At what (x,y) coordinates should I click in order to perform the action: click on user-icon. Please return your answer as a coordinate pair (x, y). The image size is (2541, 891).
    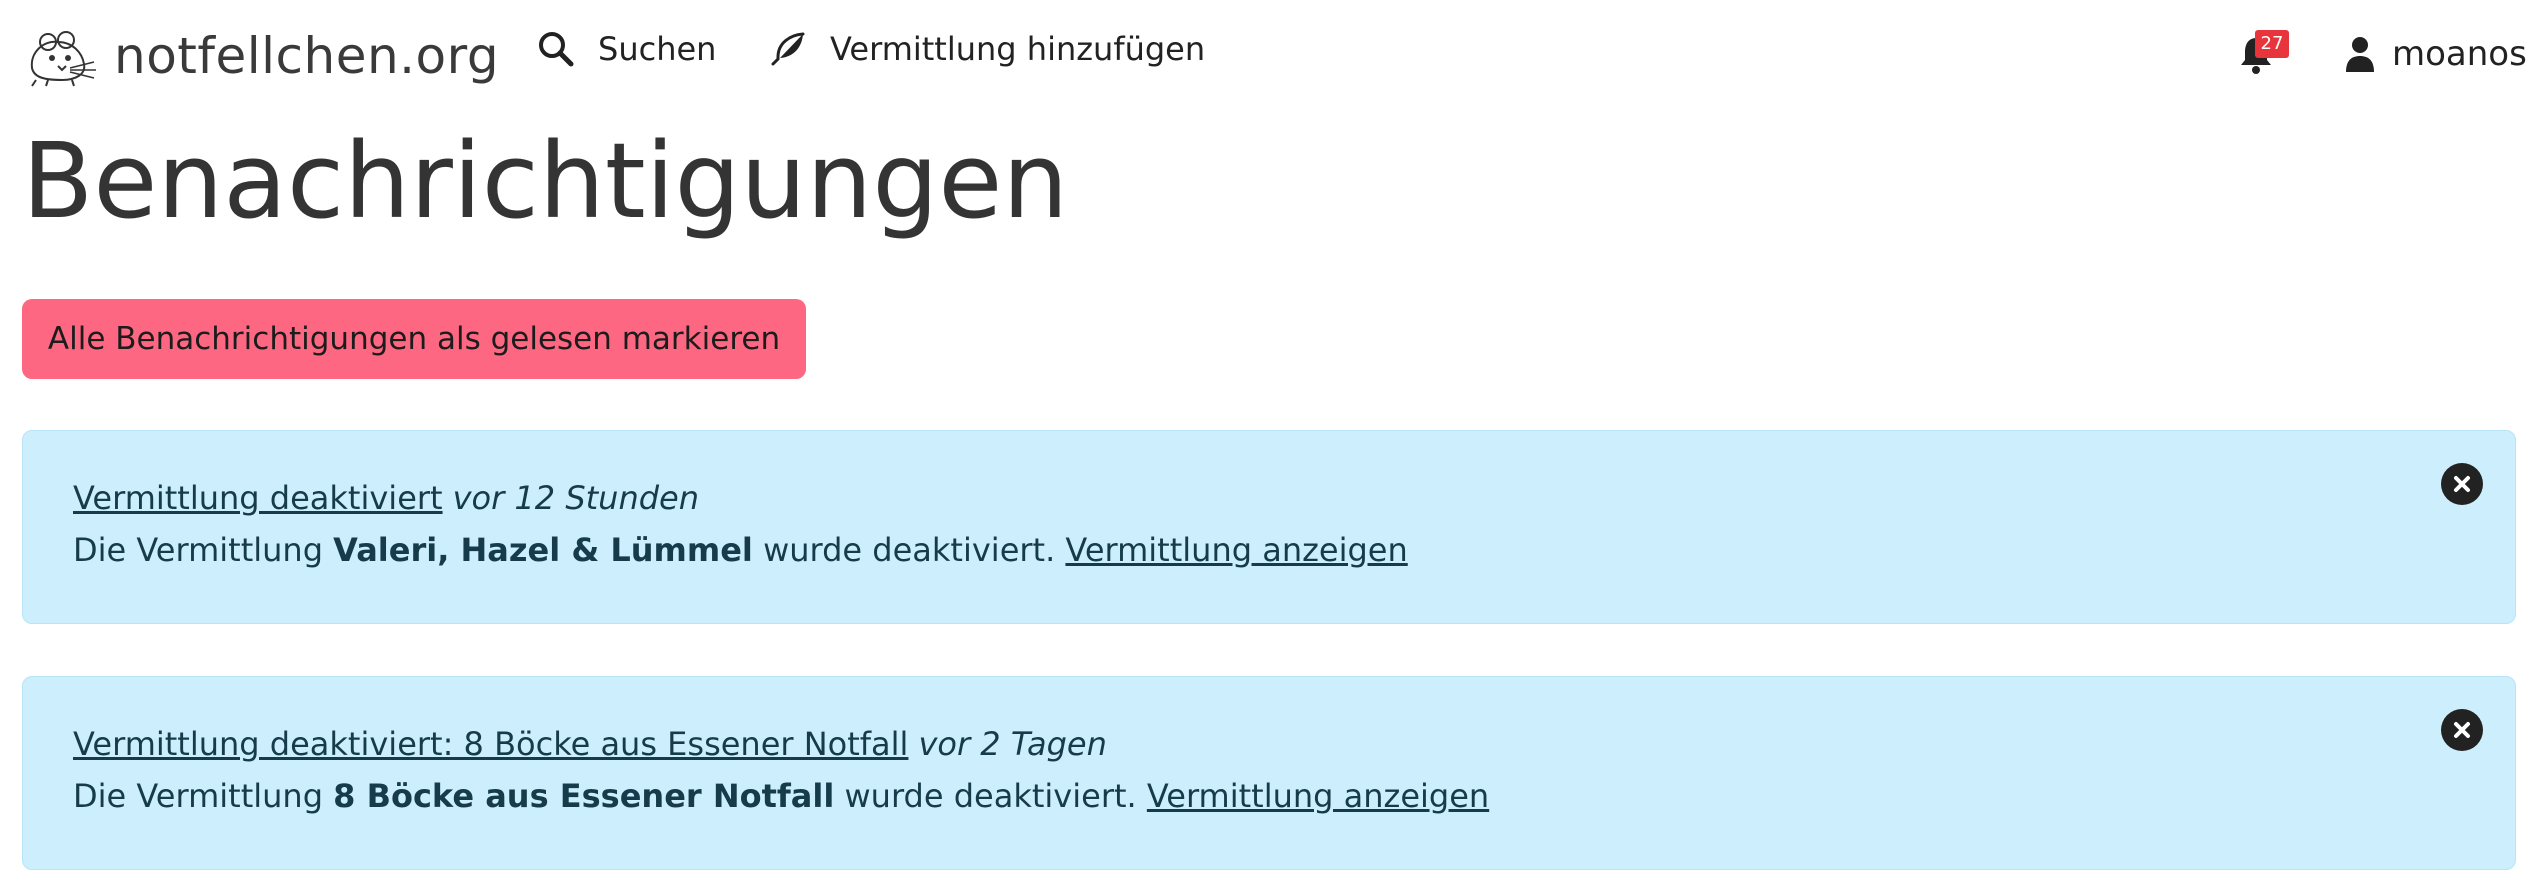
    Looking at the image, I should click on (2360, 54).